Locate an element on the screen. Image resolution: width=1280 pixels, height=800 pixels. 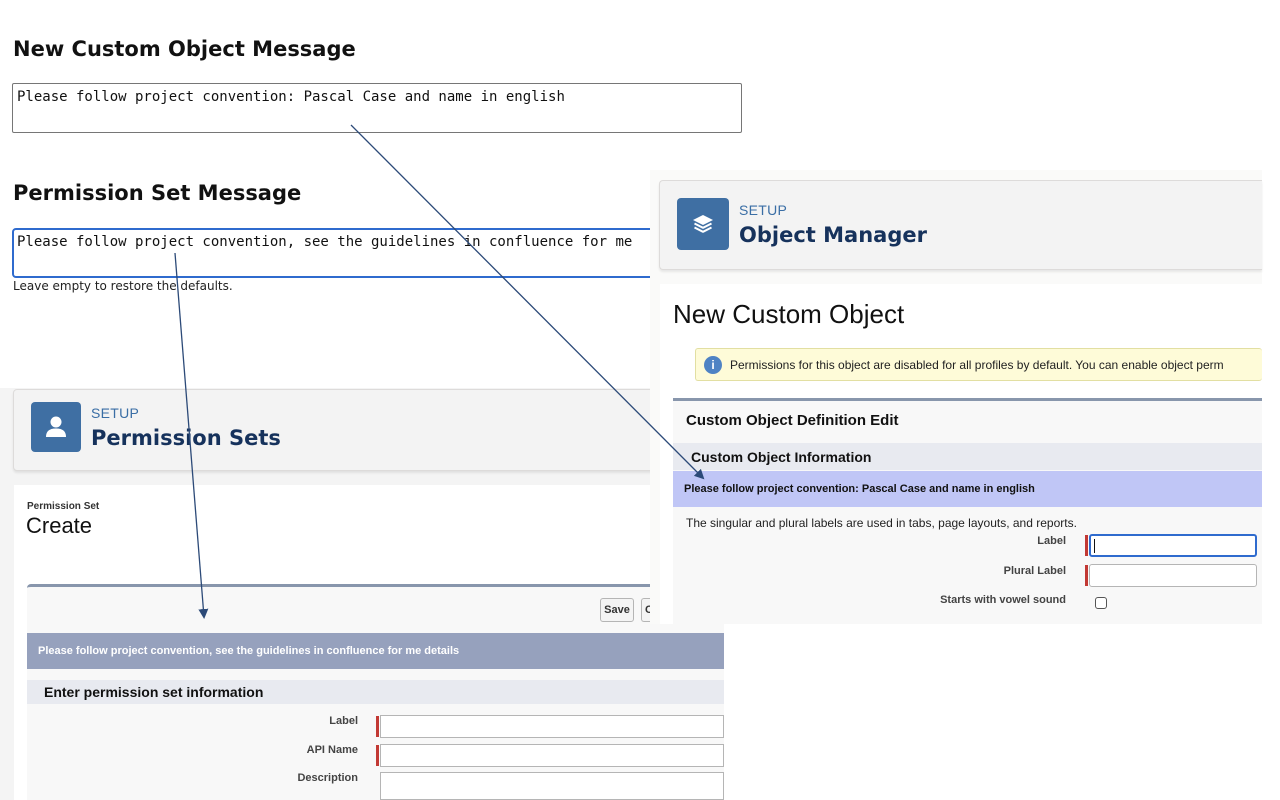
om-plural-label-required-indicator is located at coordinates (1086, 575).